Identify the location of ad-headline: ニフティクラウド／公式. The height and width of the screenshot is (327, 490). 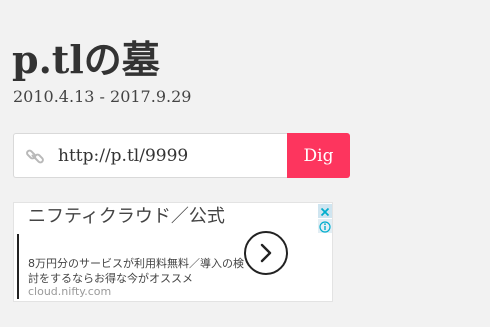
(126, 216).